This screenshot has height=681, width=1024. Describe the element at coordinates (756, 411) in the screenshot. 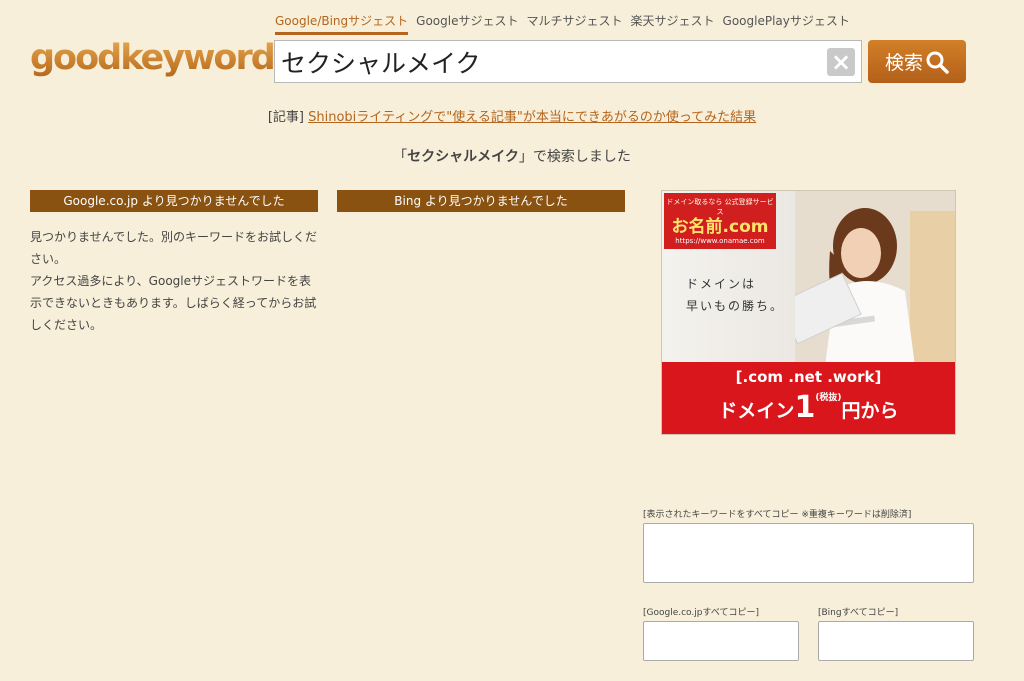

I see `ad-price-pre: ドメイン` at that location.